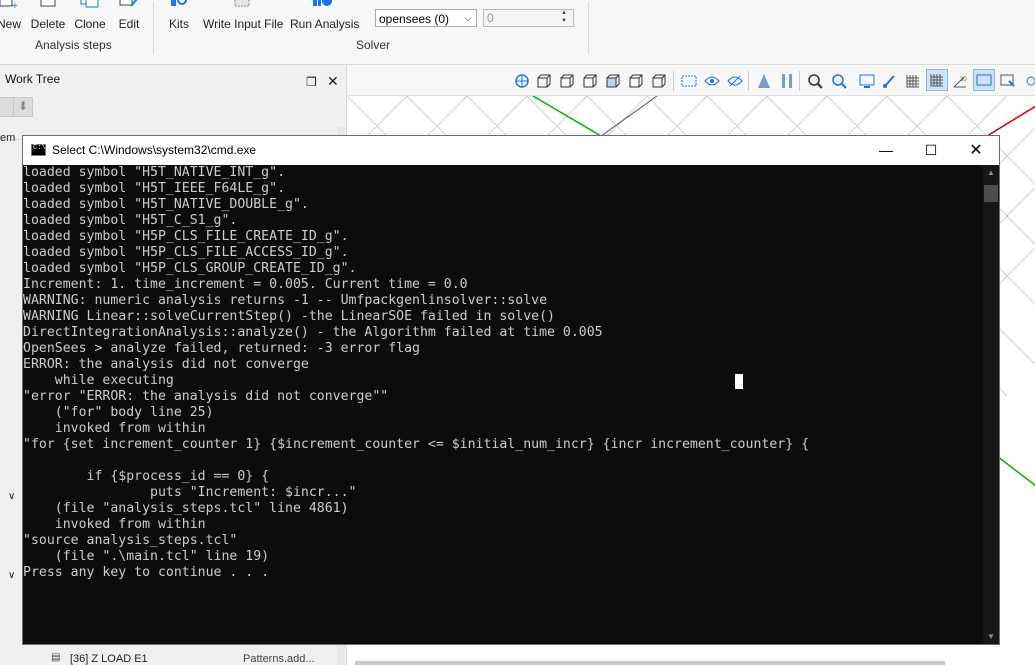 This screenshot has width=1035, height=665. I want to click on angle-icon: 30, so click(960, 81).